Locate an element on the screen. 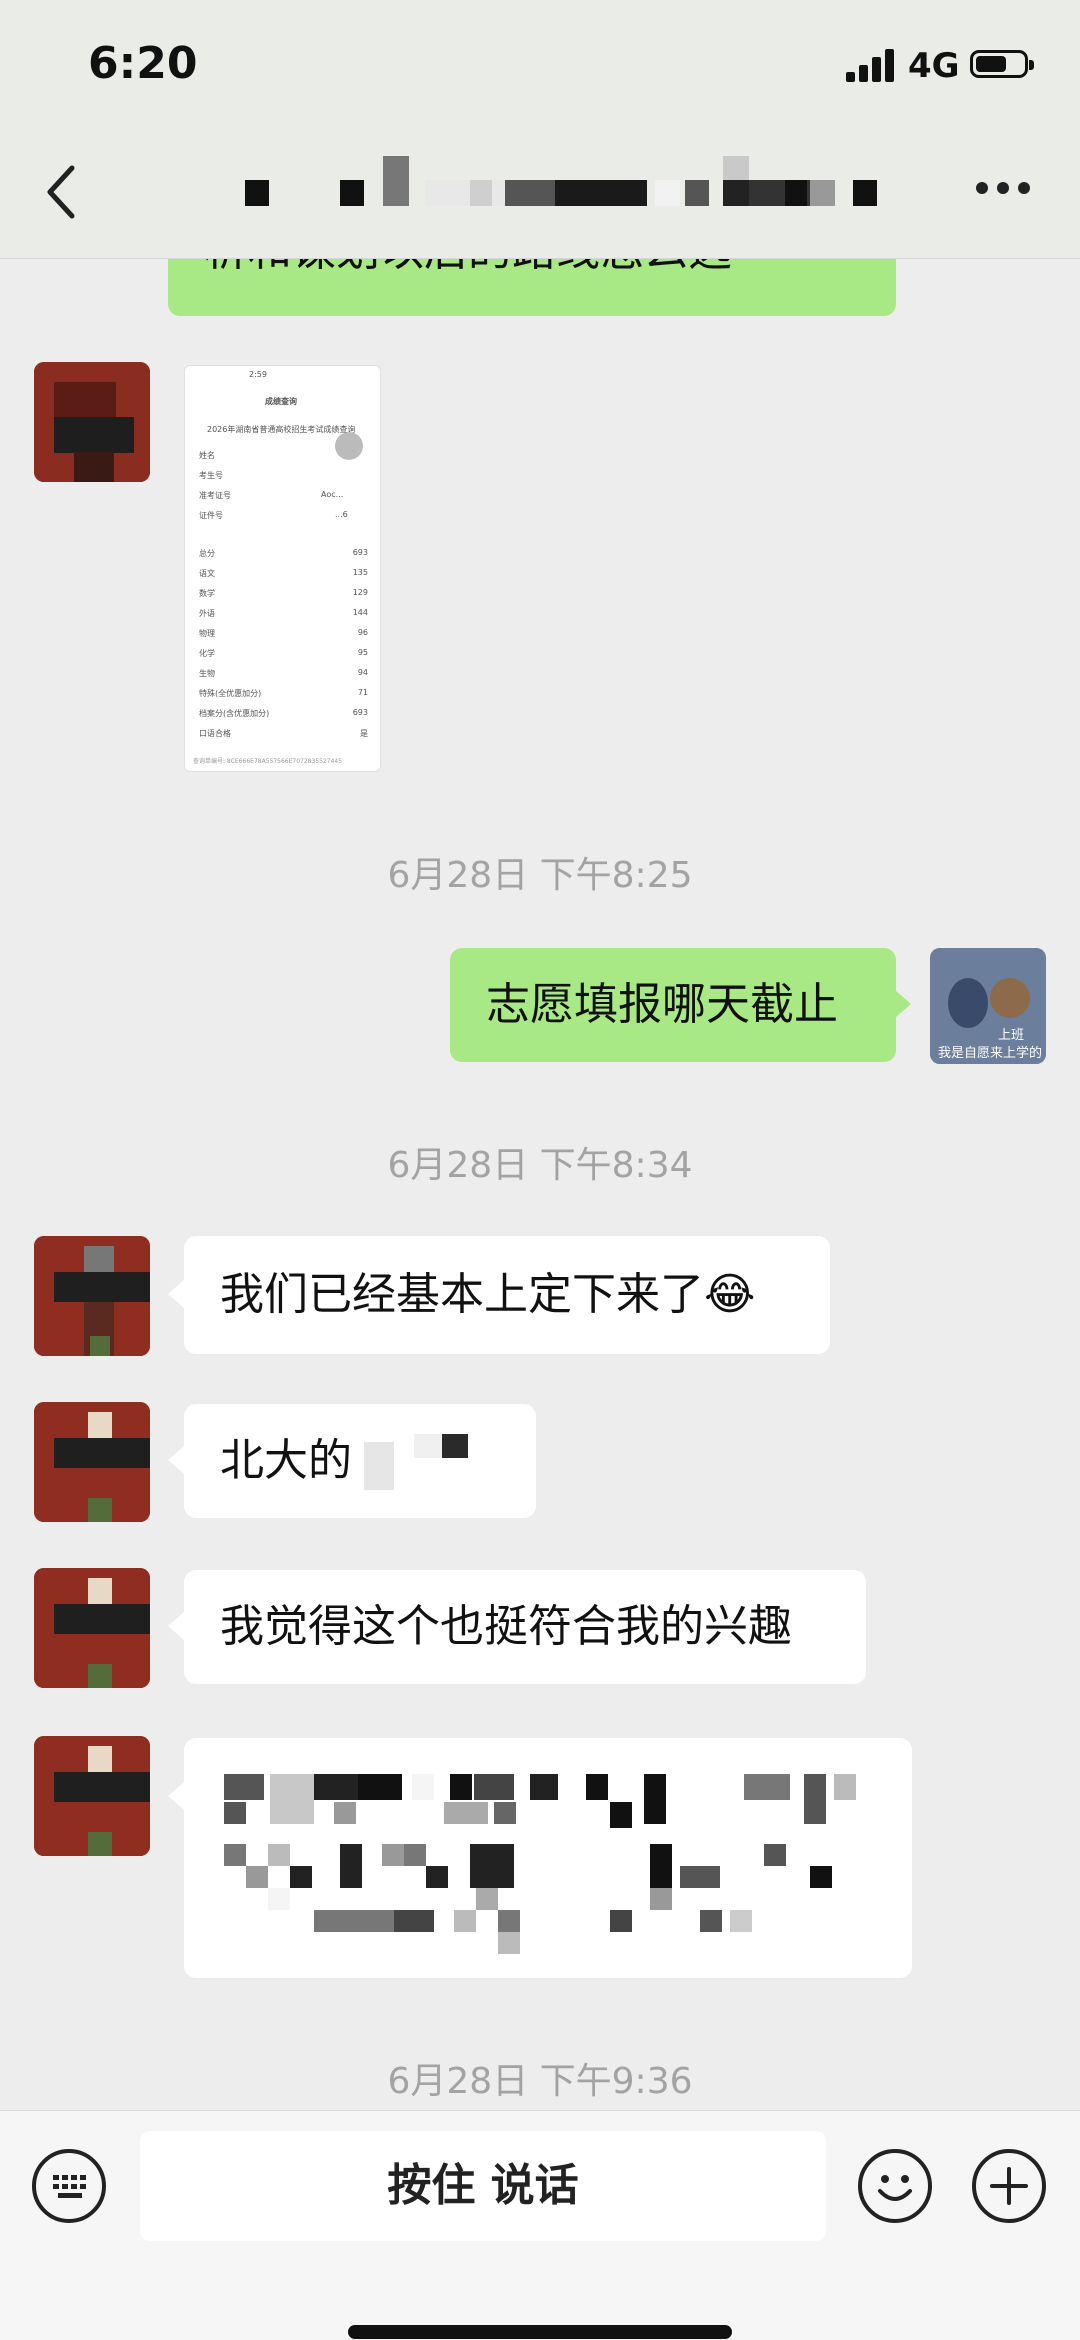  hold-to-talk-button: 按住 说话 is located at coordinates (483, 2186).